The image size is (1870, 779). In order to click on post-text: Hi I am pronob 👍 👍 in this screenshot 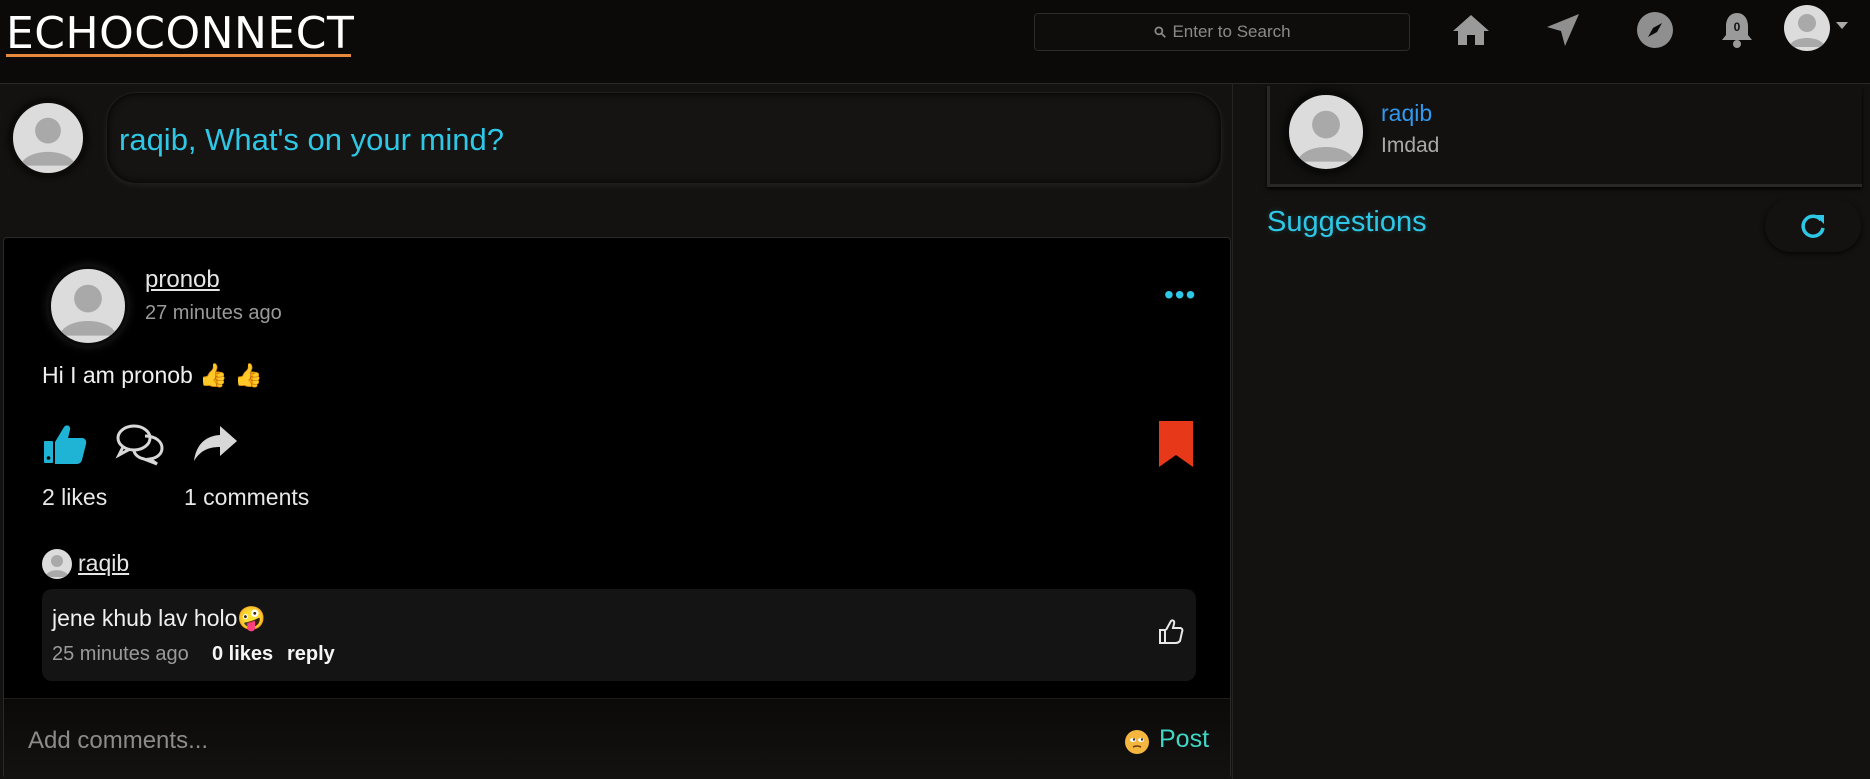, I will do `click(152, 375)`.